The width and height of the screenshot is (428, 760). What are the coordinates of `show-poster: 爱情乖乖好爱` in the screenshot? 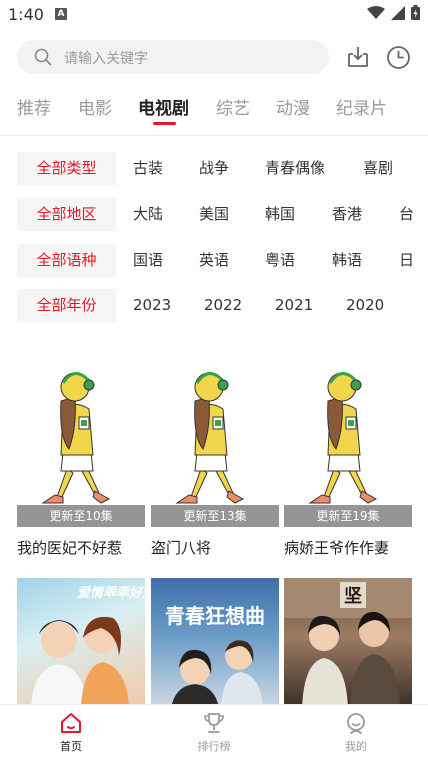 It's located at (81, 643).